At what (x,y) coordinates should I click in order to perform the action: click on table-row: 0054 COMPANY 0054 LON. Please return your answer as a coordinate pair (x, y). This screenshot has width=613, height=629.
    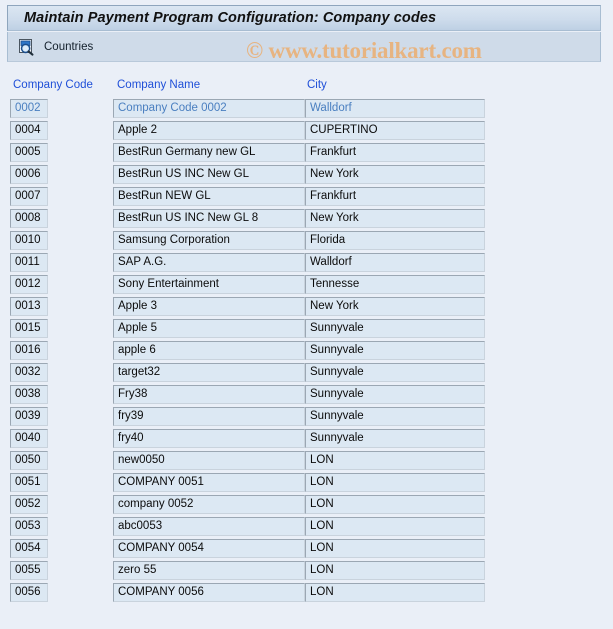
    Looking at the image, I should click on (306, 550).